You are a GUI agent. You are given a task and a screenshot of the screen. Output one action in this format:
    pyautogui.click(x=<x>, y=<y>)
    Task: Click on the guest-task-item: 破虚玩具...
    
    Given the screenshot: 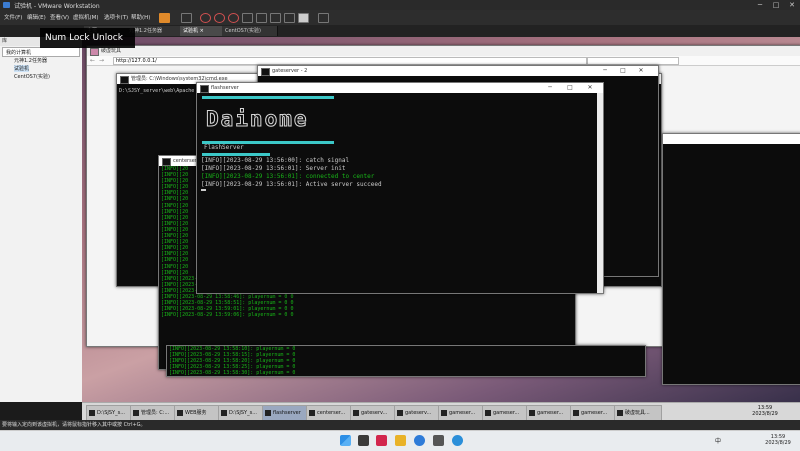 What is the action you would take?
    pyautogui.click(x=638, y=413)
    